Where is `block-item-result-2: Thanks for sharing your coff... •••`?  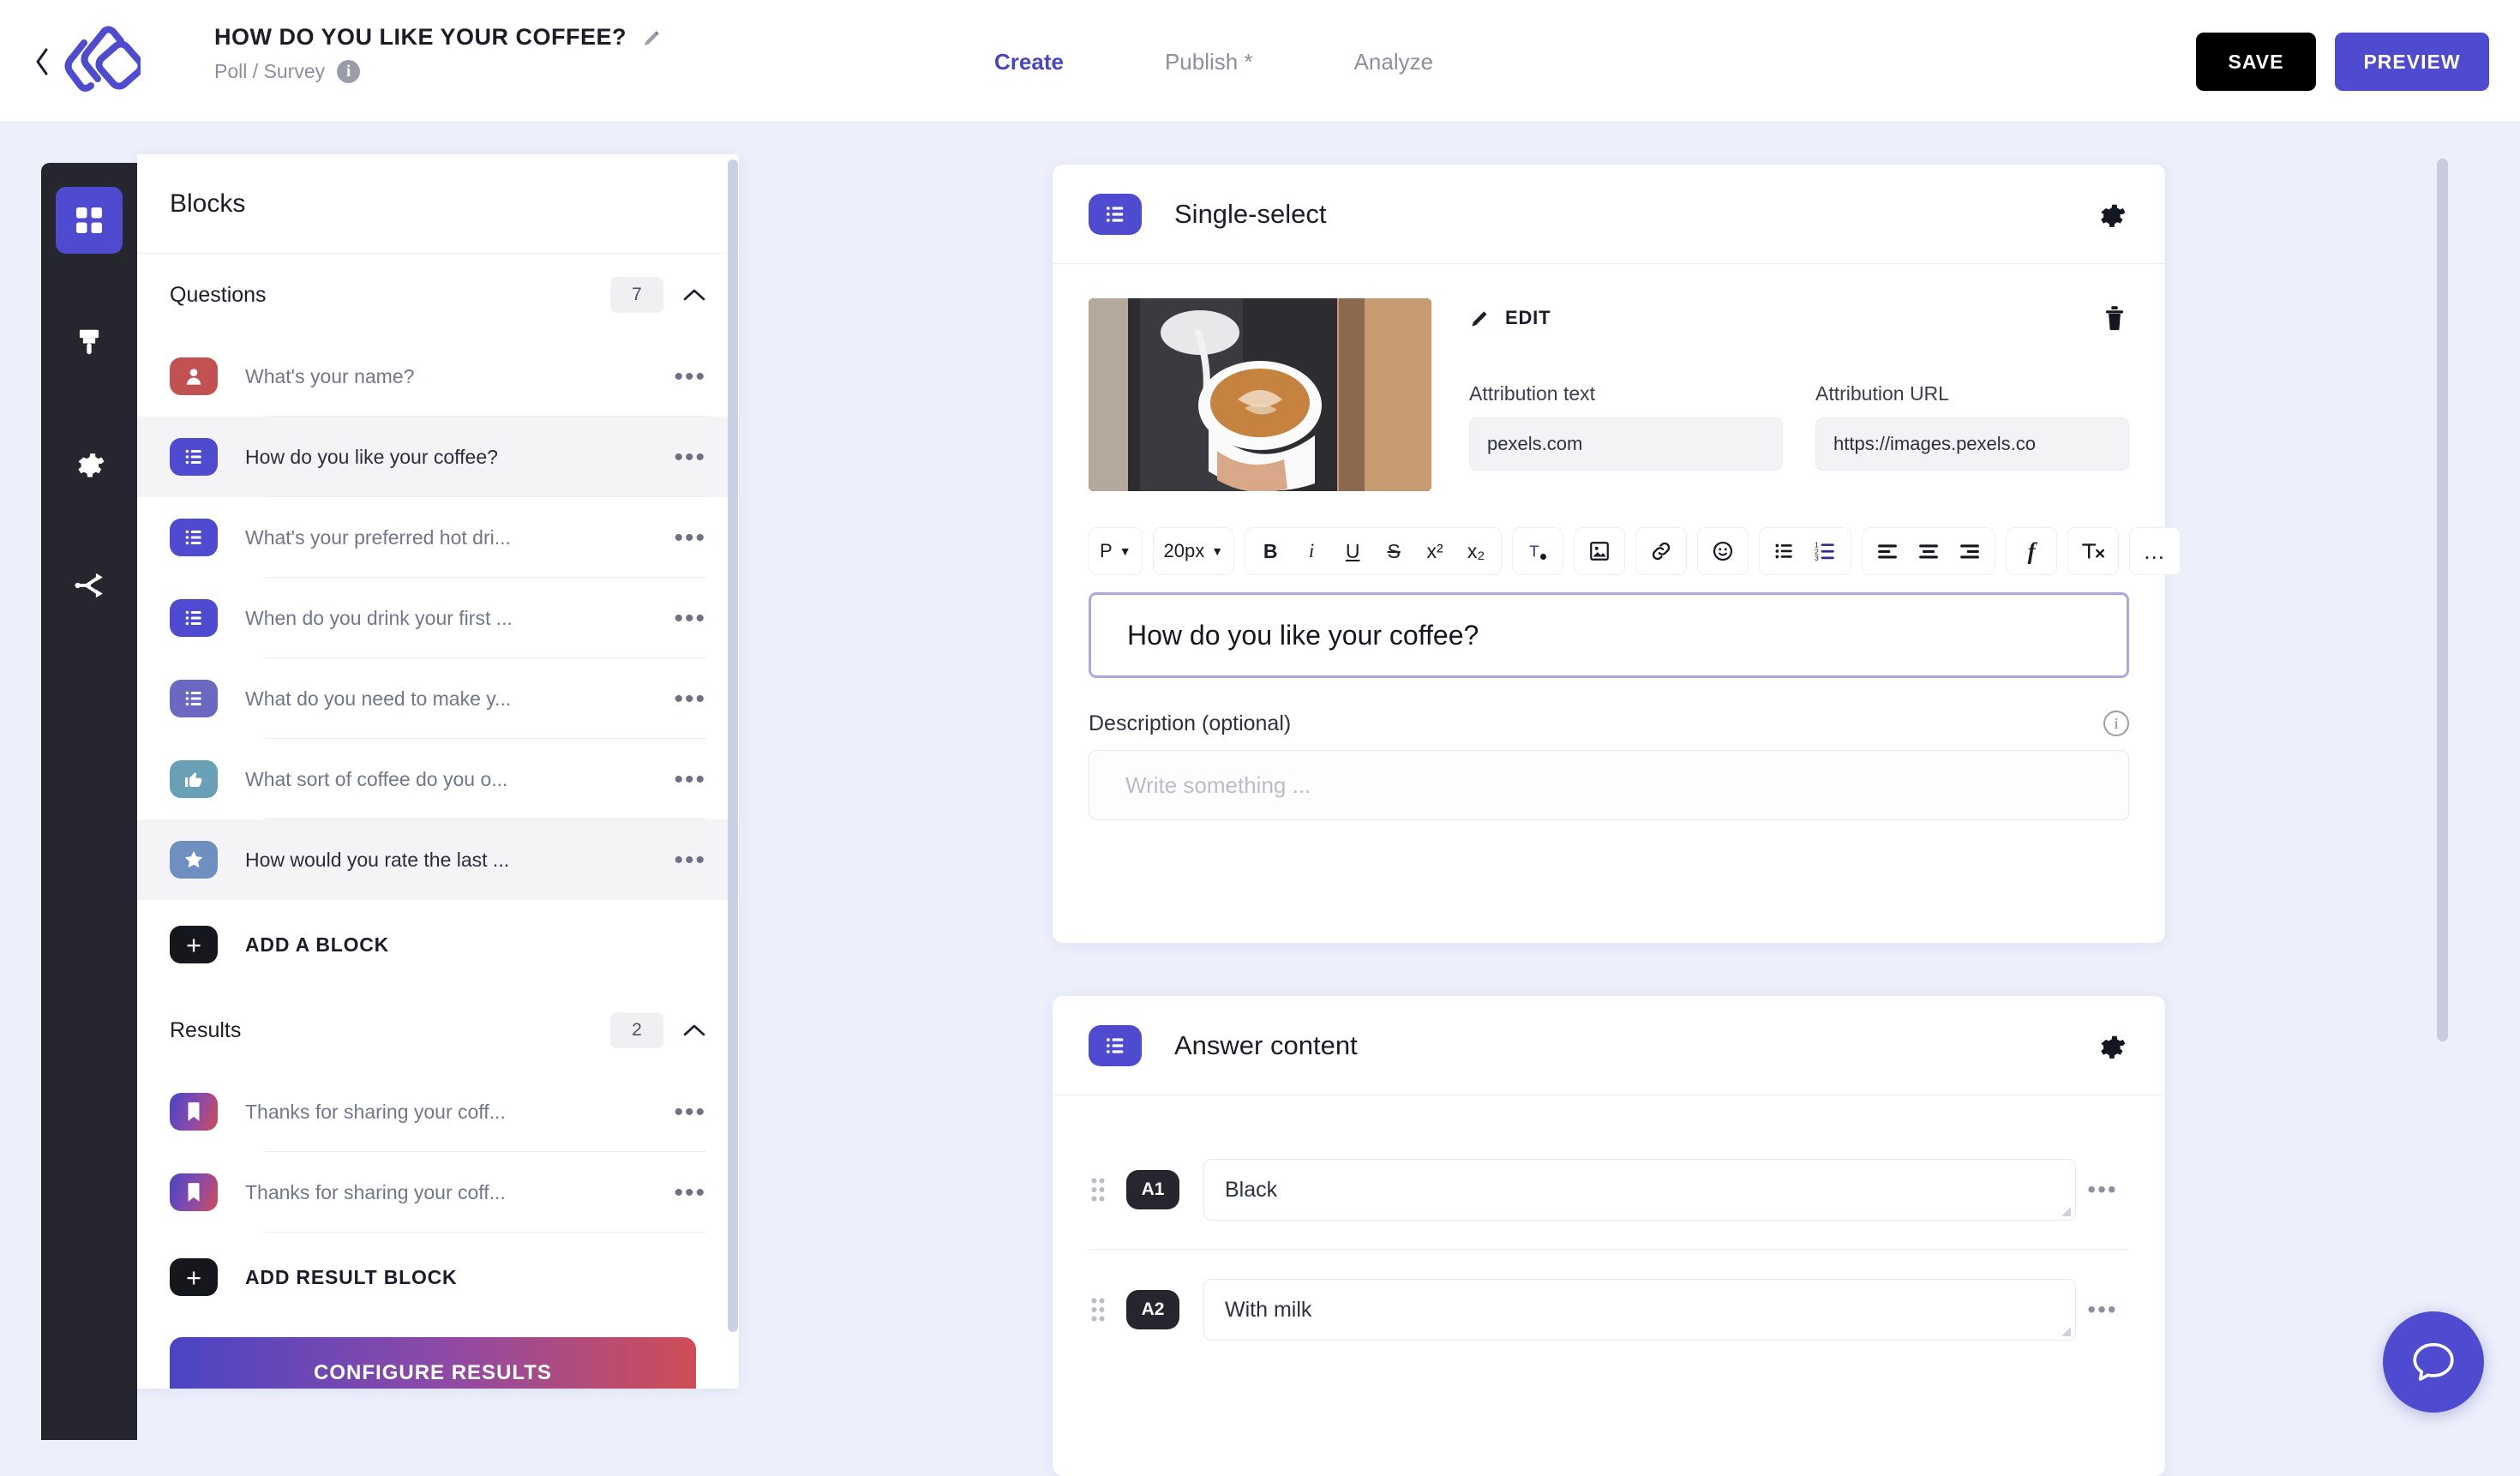 block-item-result-2: Thanks for sharing your coff... ••• is located at coordinates (438, 1192).